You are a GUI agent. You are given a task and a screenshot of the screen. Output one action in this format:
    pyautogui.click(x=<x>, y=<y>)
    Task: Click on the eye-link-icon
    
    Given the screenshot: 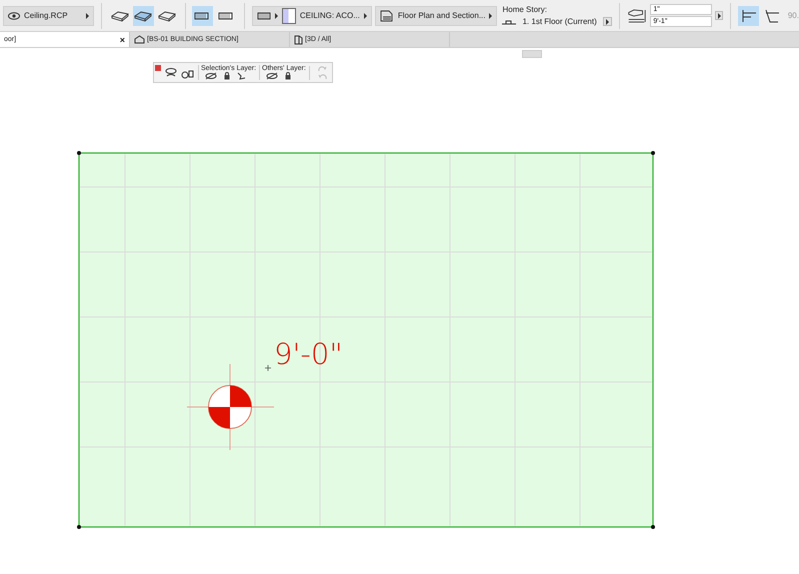 What is the action you would take?
    pyautogui.click(x=171, y=72)
    